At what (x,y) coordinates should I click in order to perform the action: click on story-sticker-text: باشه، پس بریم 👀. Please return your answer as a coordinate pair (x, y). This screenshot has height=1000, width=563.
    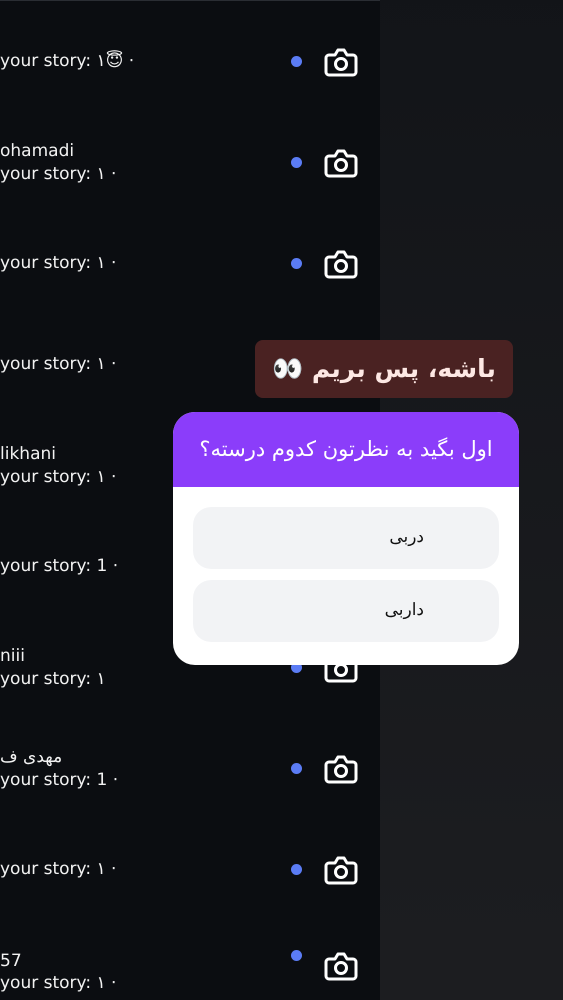
    Looking at the image, I should click on (384, 369).